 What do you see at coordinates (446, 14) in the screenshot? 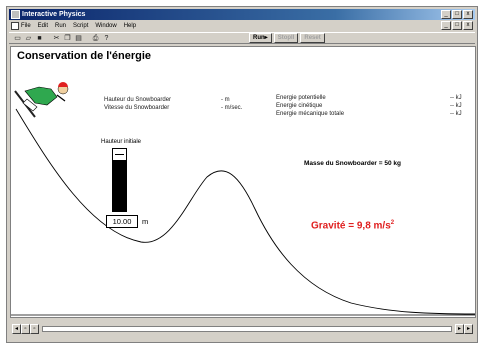
I see `minimize-button: _` at bounding box center [446, 14].